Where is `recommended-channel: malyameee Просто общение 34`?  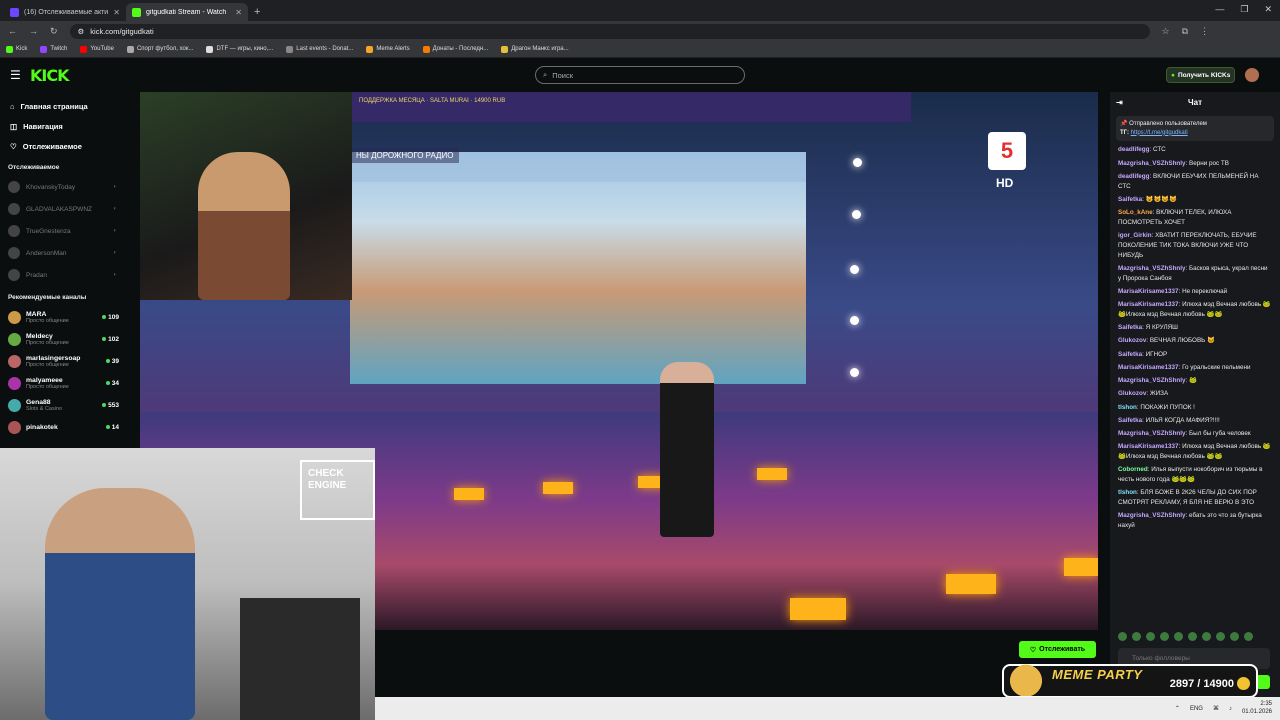
recommended-channel: malyameee Просто общение 34 is located at coordinates (62, 383).